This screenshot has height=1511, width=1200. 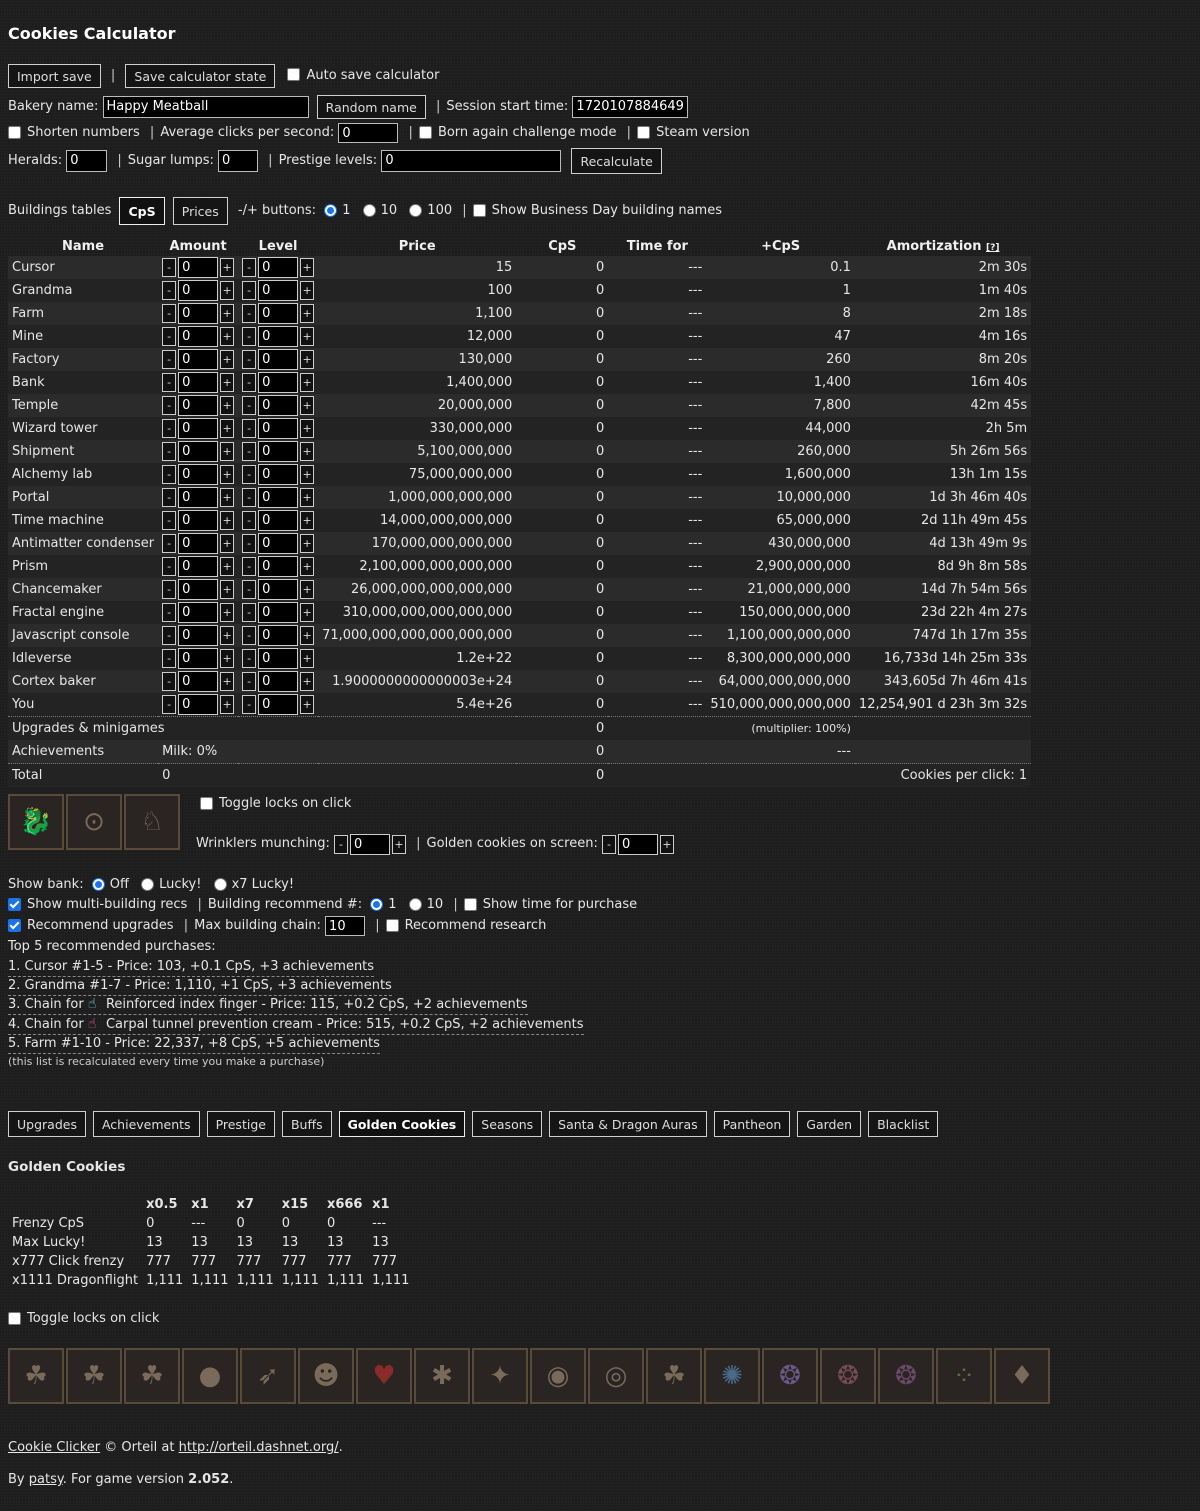 I want to click on wrinklers-minus-button: -, so click(x=341, y=844).